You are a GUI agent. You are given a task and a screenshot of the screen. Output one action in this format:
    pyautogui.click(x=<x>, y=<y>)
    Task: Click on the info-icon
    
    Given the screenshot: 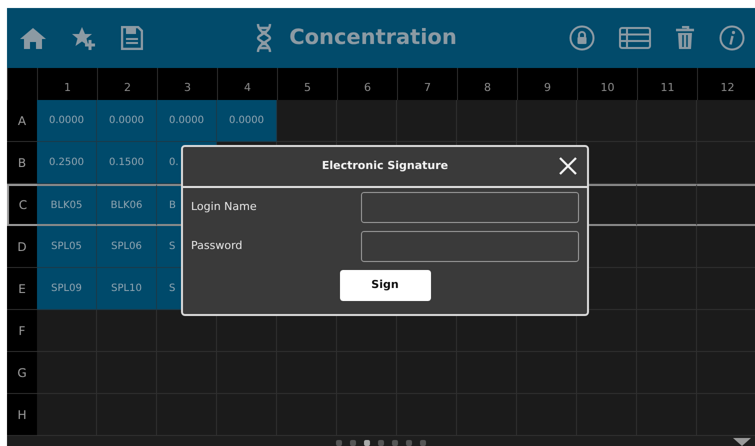 What is the action you would take?
    pyautogui.click(x=732, y=38)
    